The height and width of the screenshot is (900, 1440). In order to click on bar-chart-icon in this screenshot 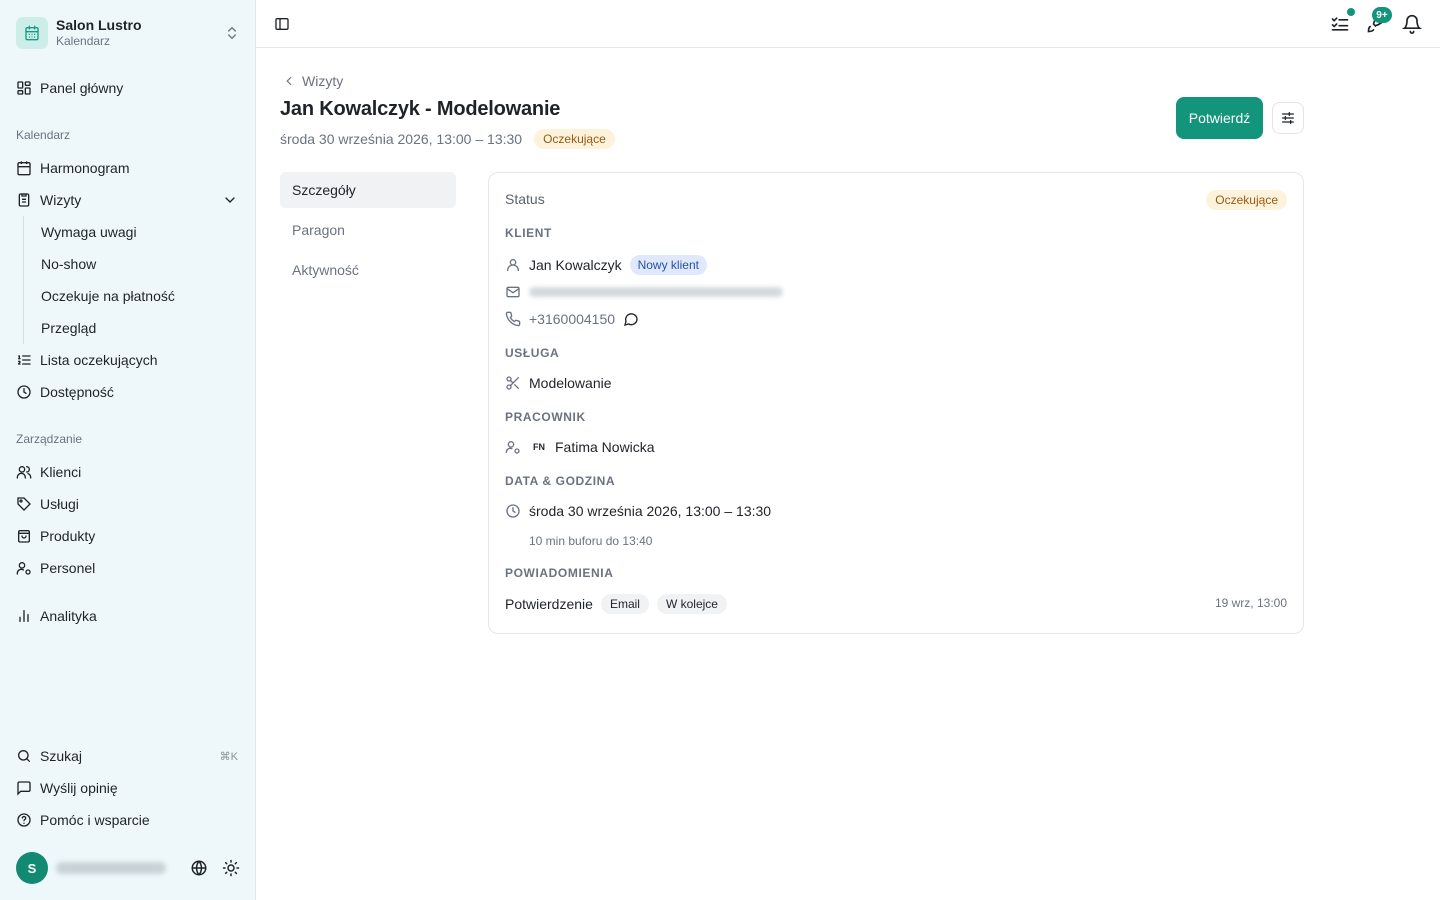, I will do `click(24, 616)`.